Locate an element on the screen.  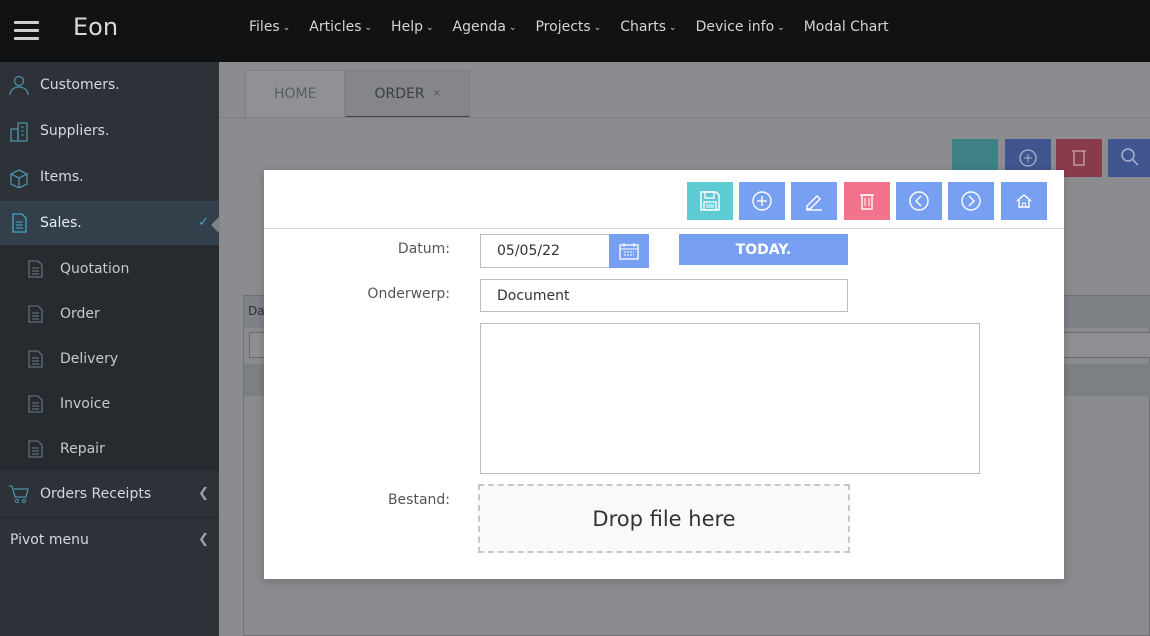
calendar-icon is located at coordinates (629, 251).